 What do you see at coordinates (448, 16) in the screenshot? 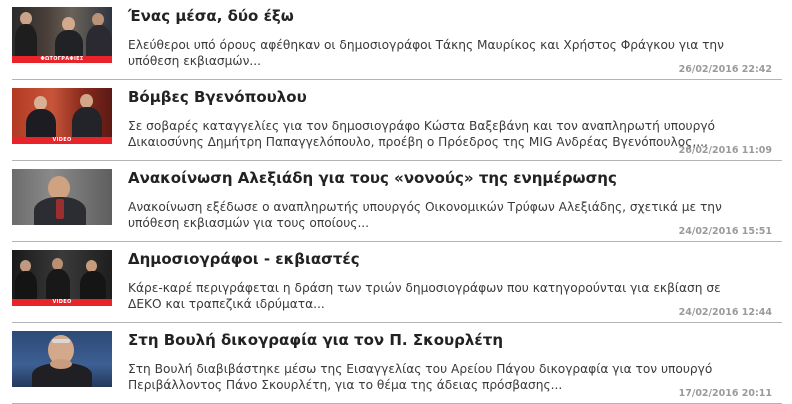
I see `article-title: Ένας μέσα, δύο έξω` at bounding box center [448, 16].